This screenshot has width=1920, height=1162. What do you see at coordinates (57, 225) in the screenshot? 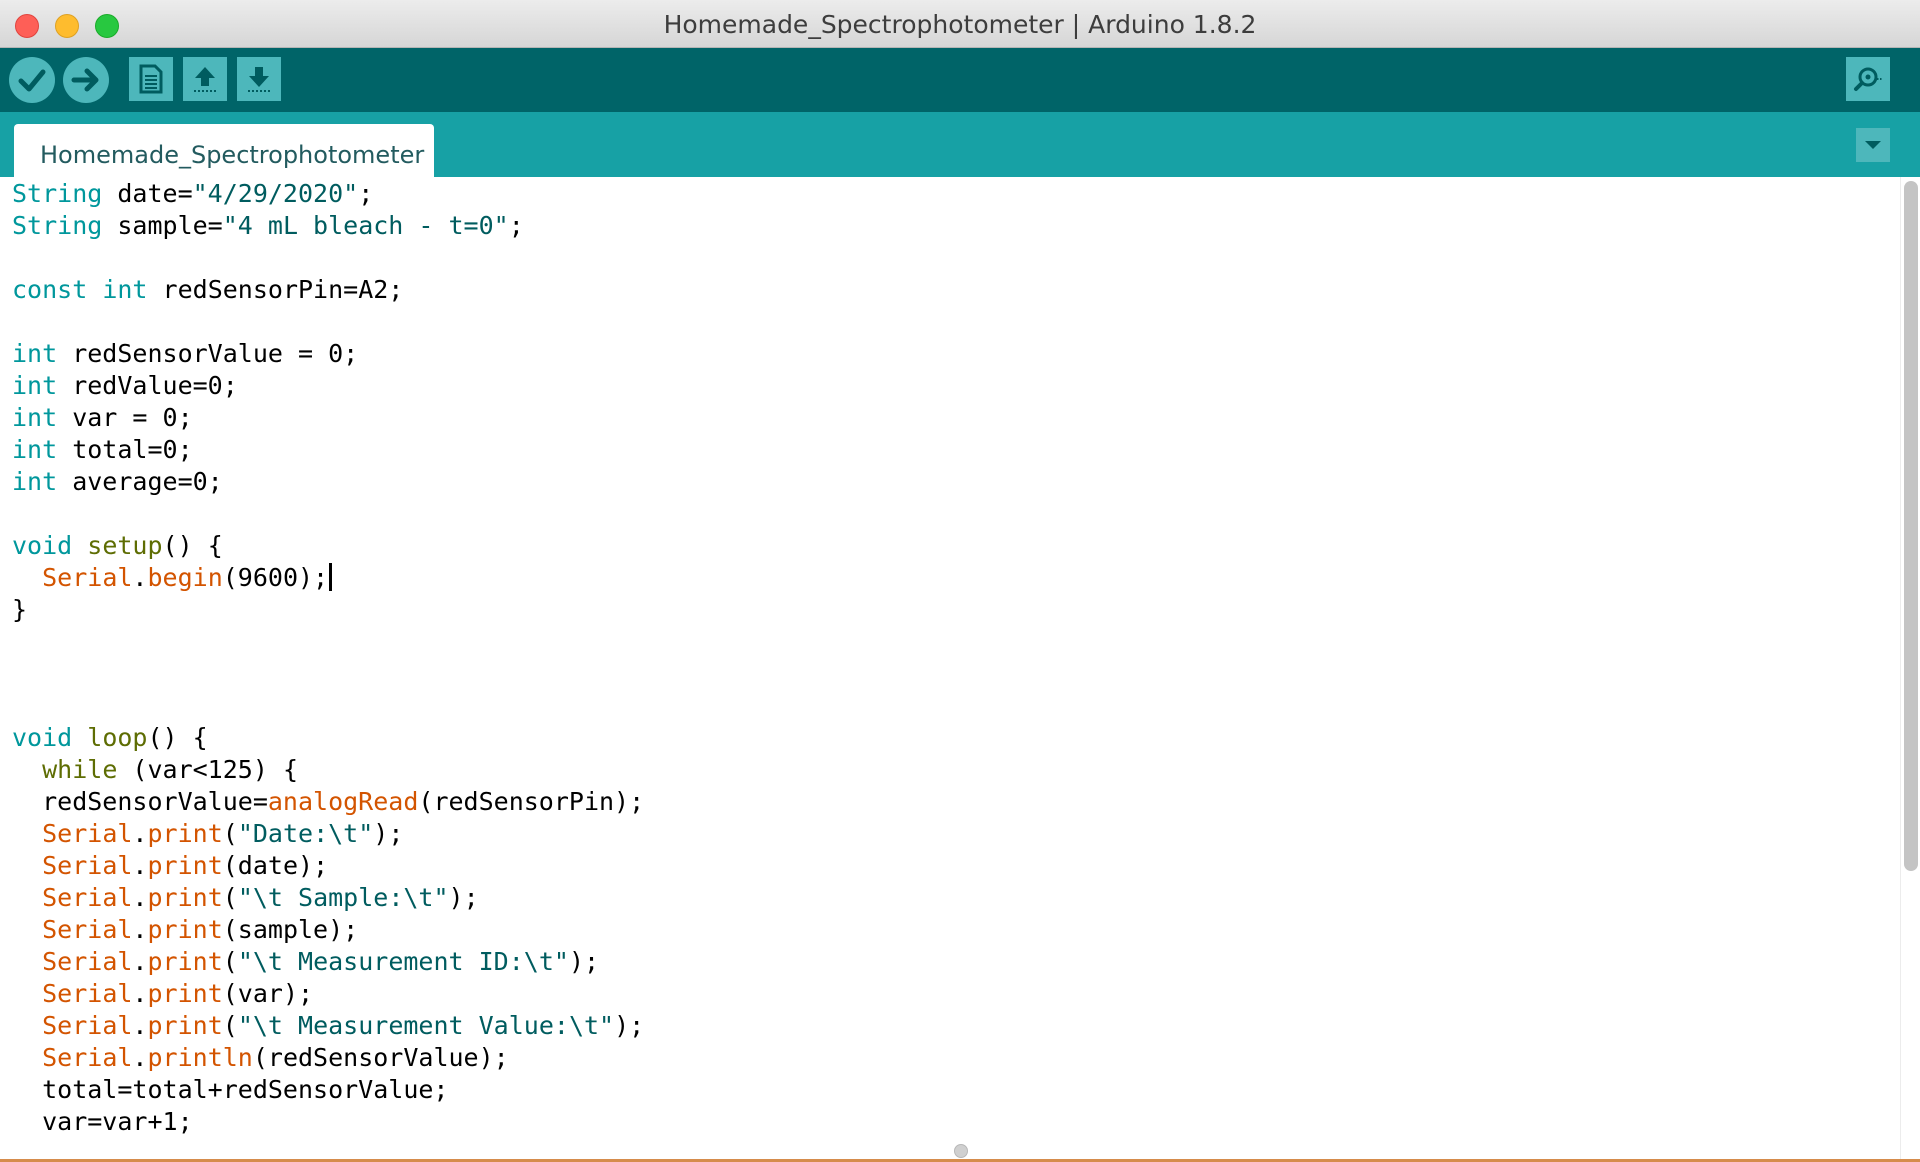
I see `code-token: String` at bounding box center [57, 225].